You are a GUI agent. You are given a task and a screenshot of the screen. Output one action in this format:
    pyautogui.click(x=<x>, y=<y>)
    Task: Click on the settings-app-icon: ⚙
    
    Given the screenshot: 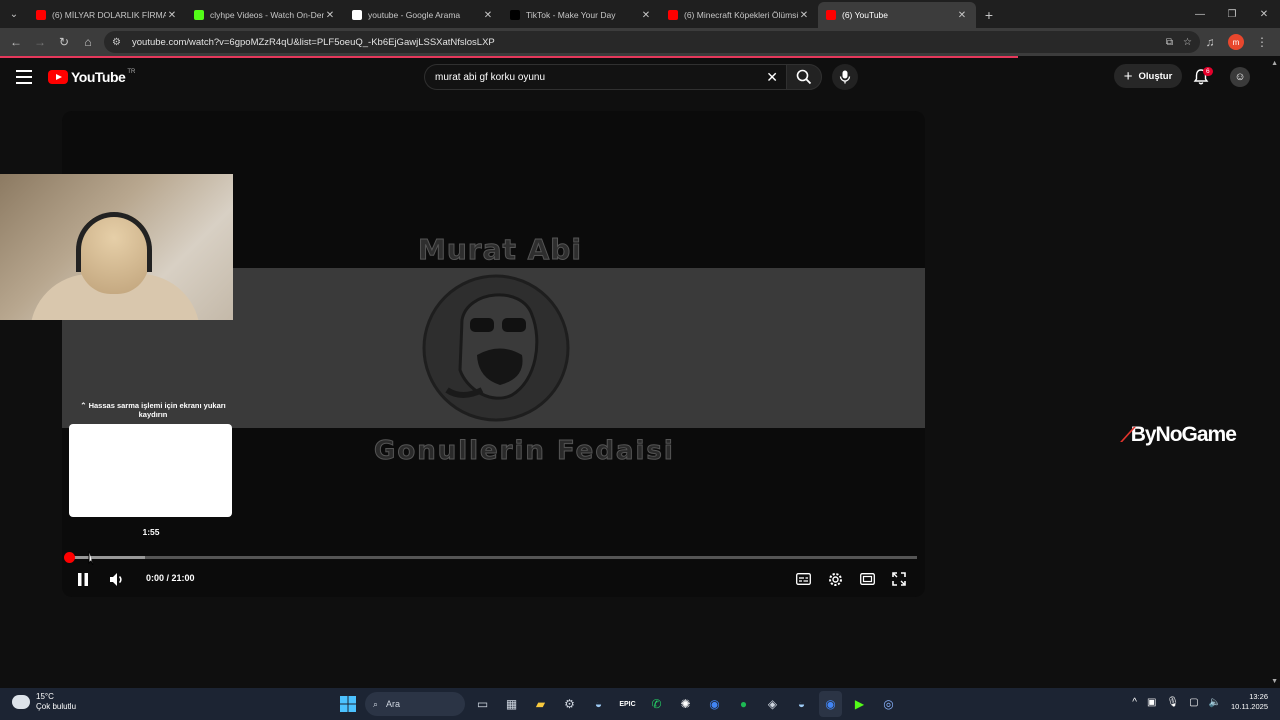 What is the action you would take?
    pyautogui.click(x=569, y=704)
    